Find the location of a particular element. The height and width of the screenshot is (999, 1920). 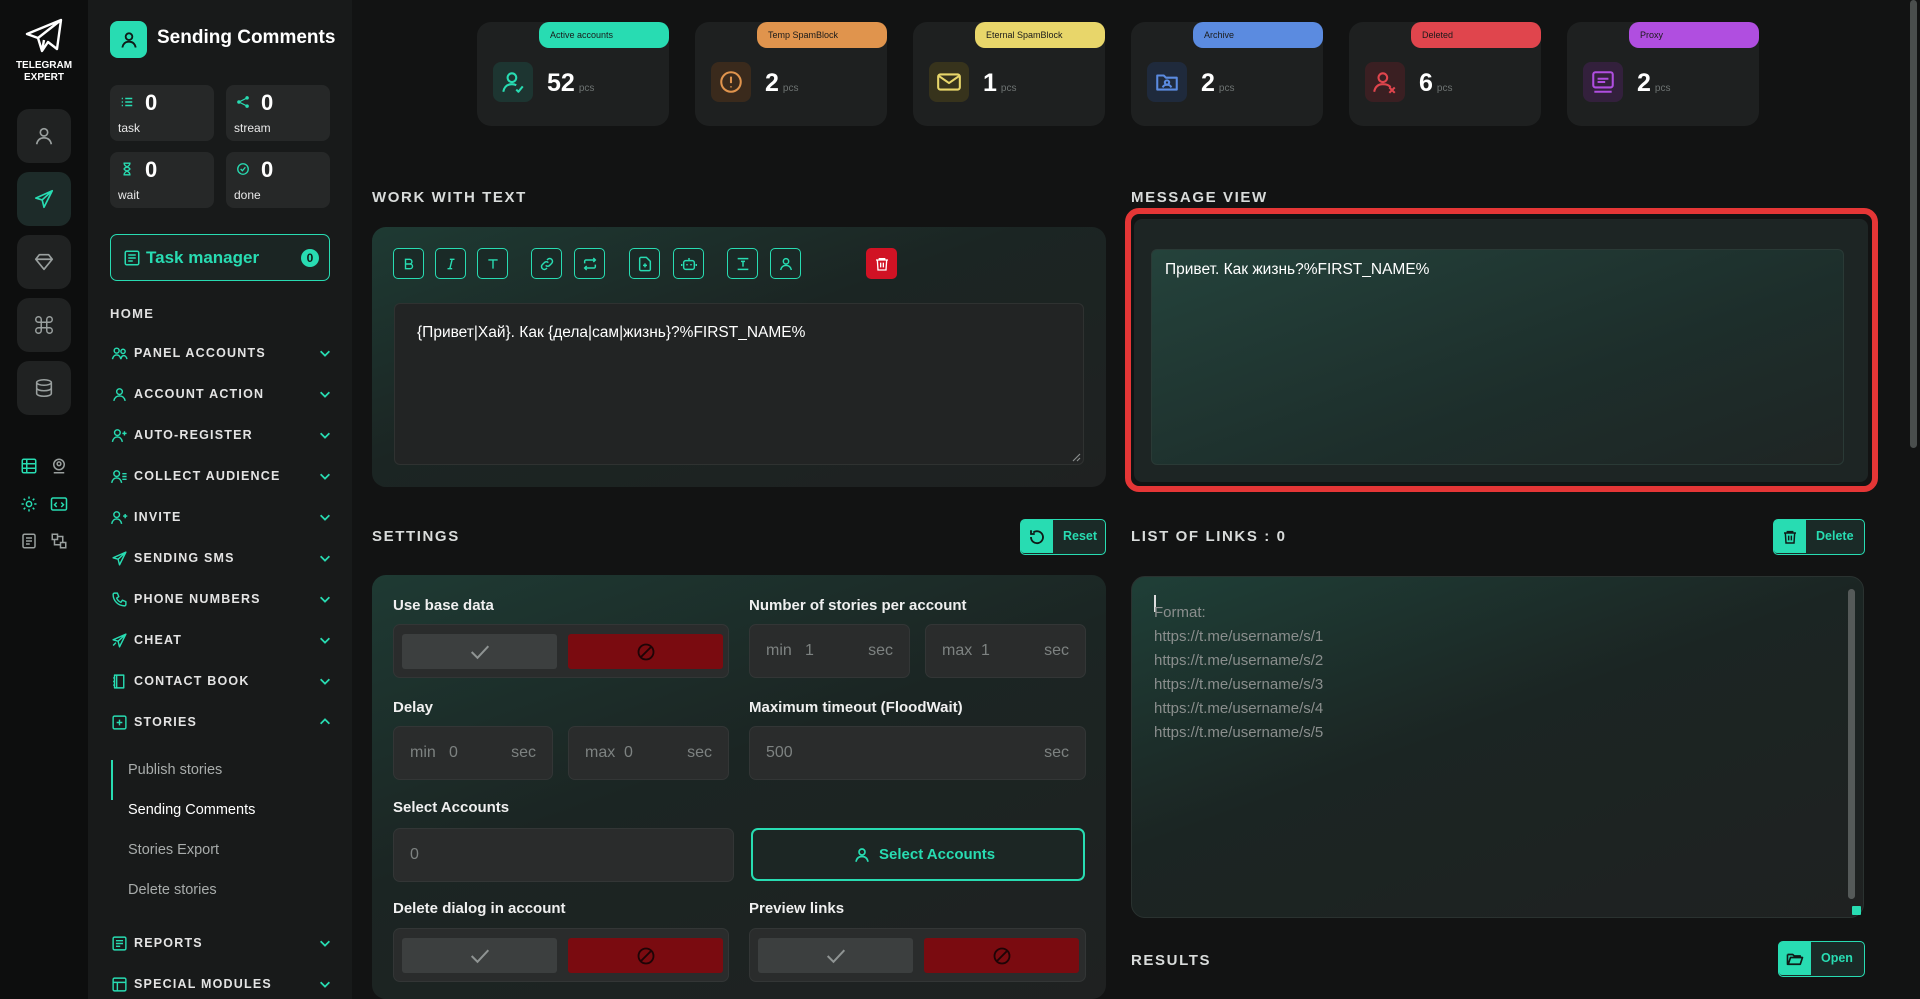

preview-links-toggle is located at coordinates (917, 955).